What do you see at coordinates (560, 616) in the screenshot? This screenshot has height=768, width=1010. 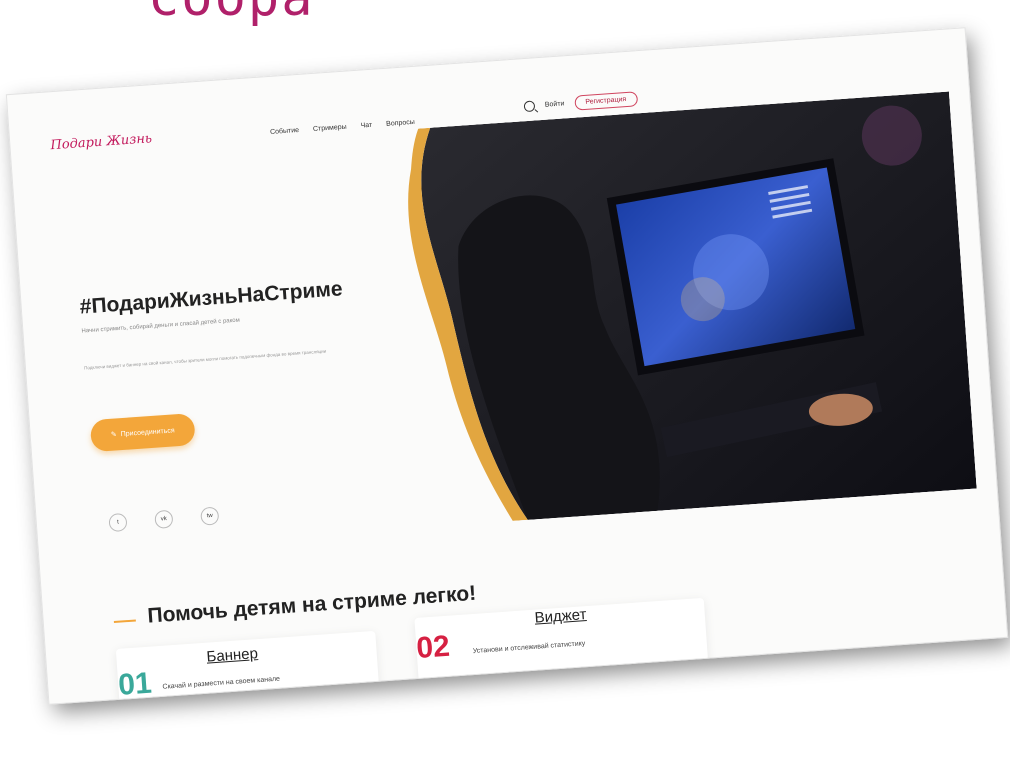 I see `step-title-widget: Виджет` at bounding box center [560, 616].